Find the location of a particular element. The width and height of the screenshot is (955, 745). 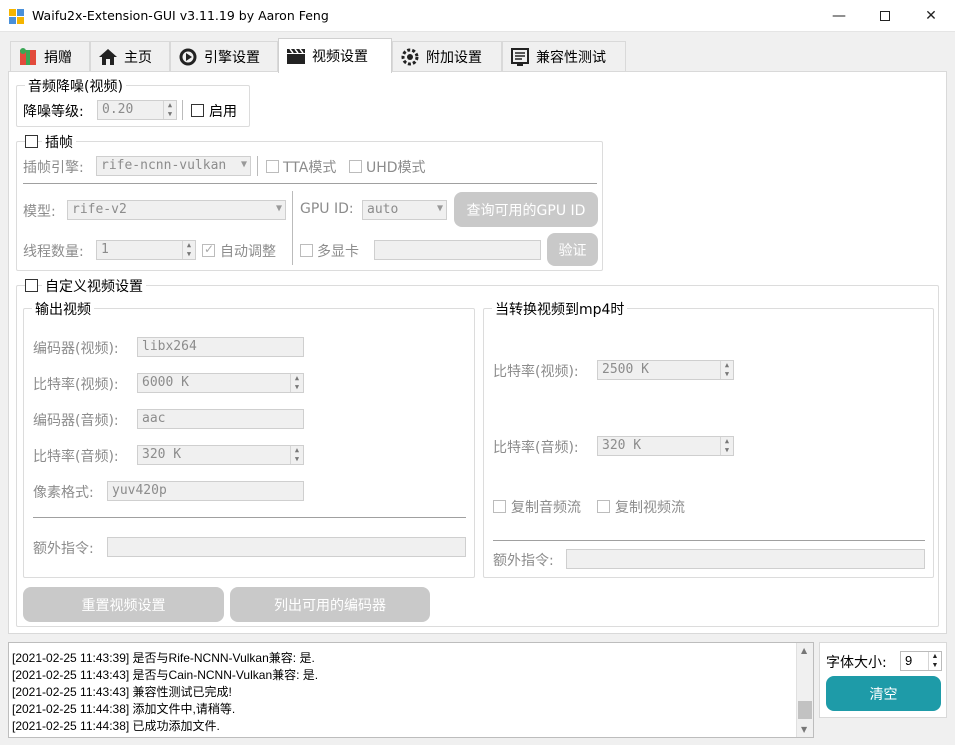

tab-home: 主页 is located at coordinates (130, 56).